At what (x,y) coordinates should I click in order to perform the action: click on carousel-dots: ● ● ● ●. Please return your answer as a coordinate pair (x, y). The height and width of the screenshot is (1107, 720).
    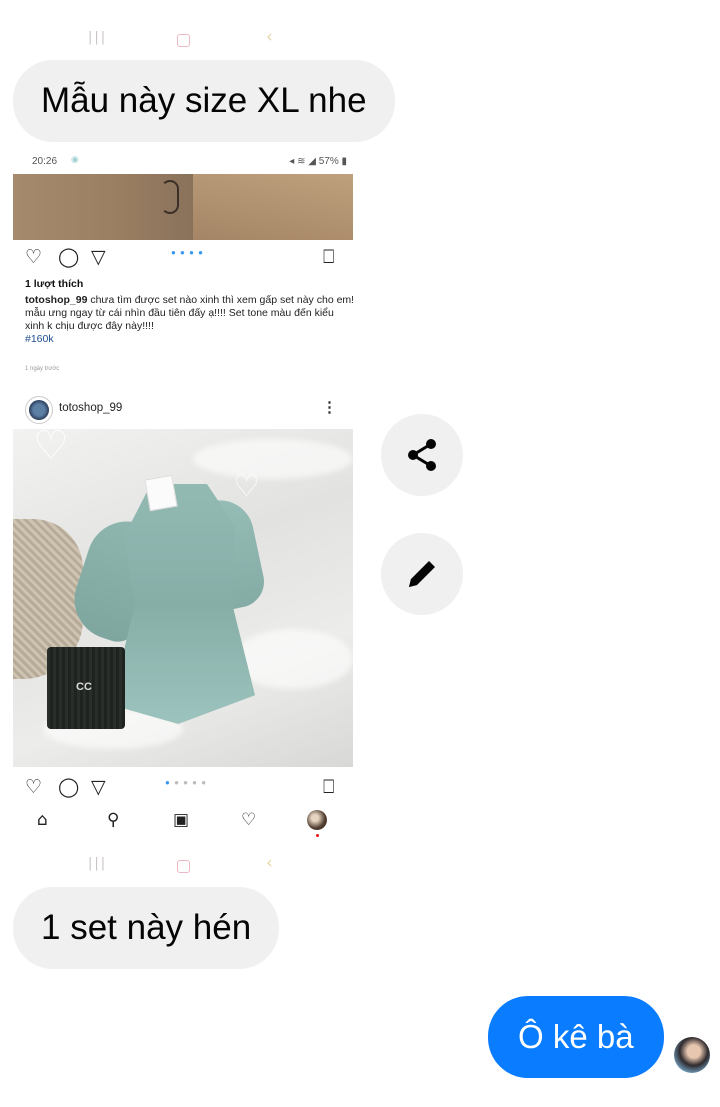
    Looking at the image, I should click on (187, 252).